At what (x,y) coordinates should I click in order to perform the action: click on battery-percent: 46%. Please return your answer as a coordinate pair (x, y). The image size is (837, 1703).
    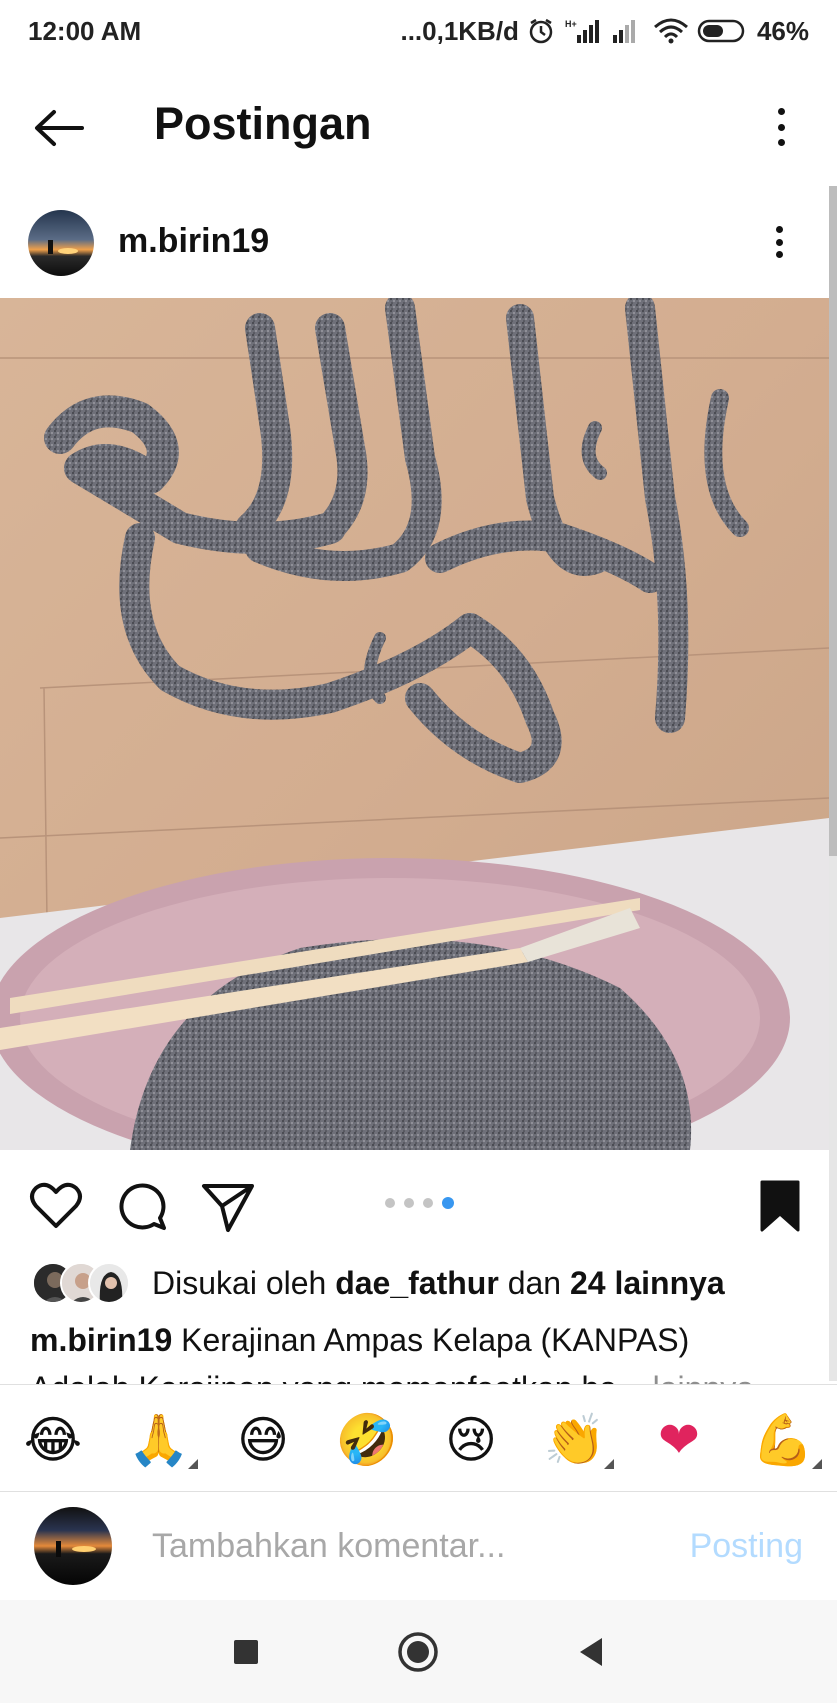
    Looking at the image, I should click on (782, 30).